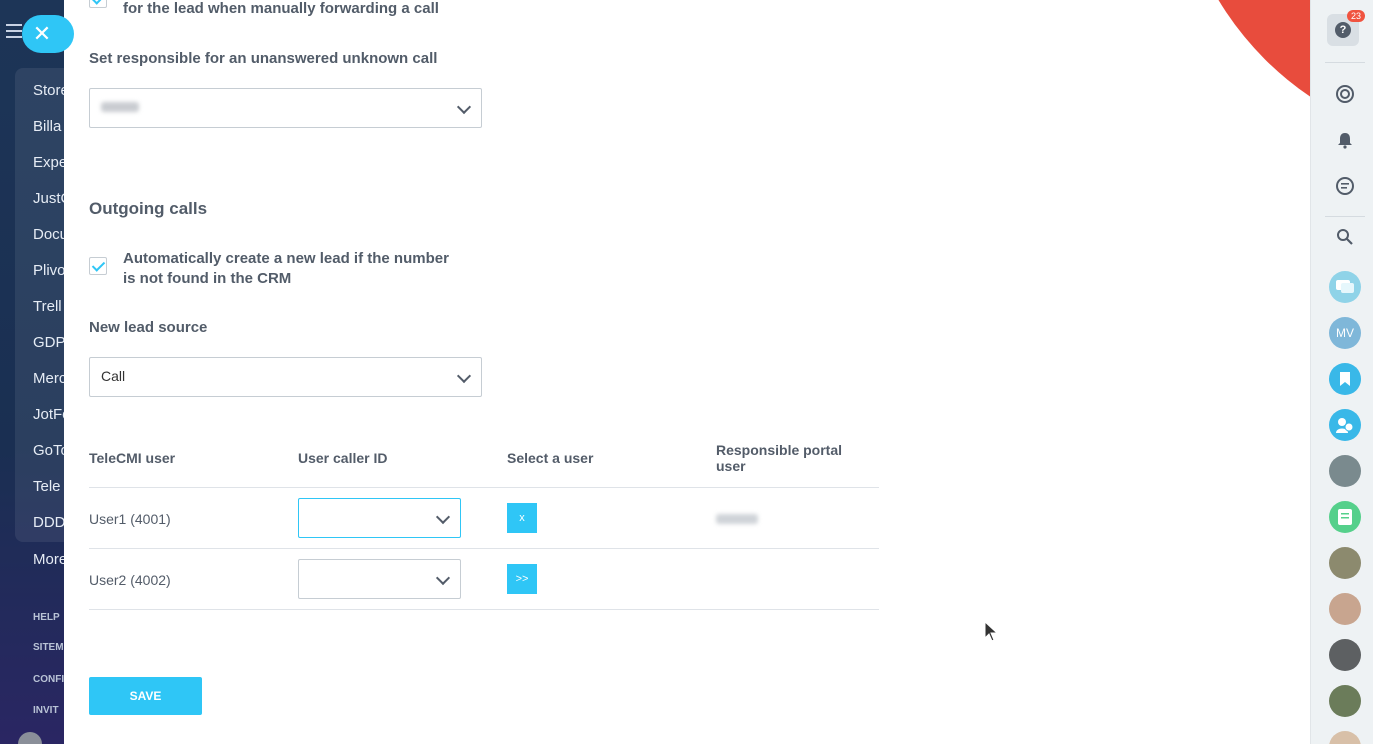  Describe the element at coordinates (1345, 333) in the screenshot. I see `avatar-mv: MV` at that location.